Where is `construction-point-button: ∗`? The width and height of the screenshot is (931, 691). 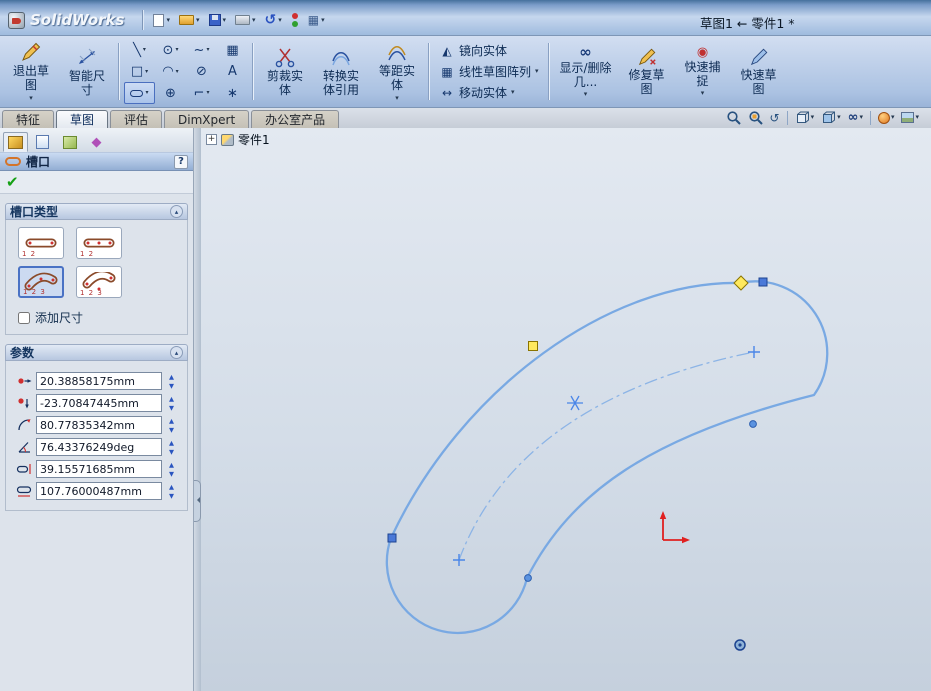
construction-point-button: ∗ is located at coordinates (232, 93).